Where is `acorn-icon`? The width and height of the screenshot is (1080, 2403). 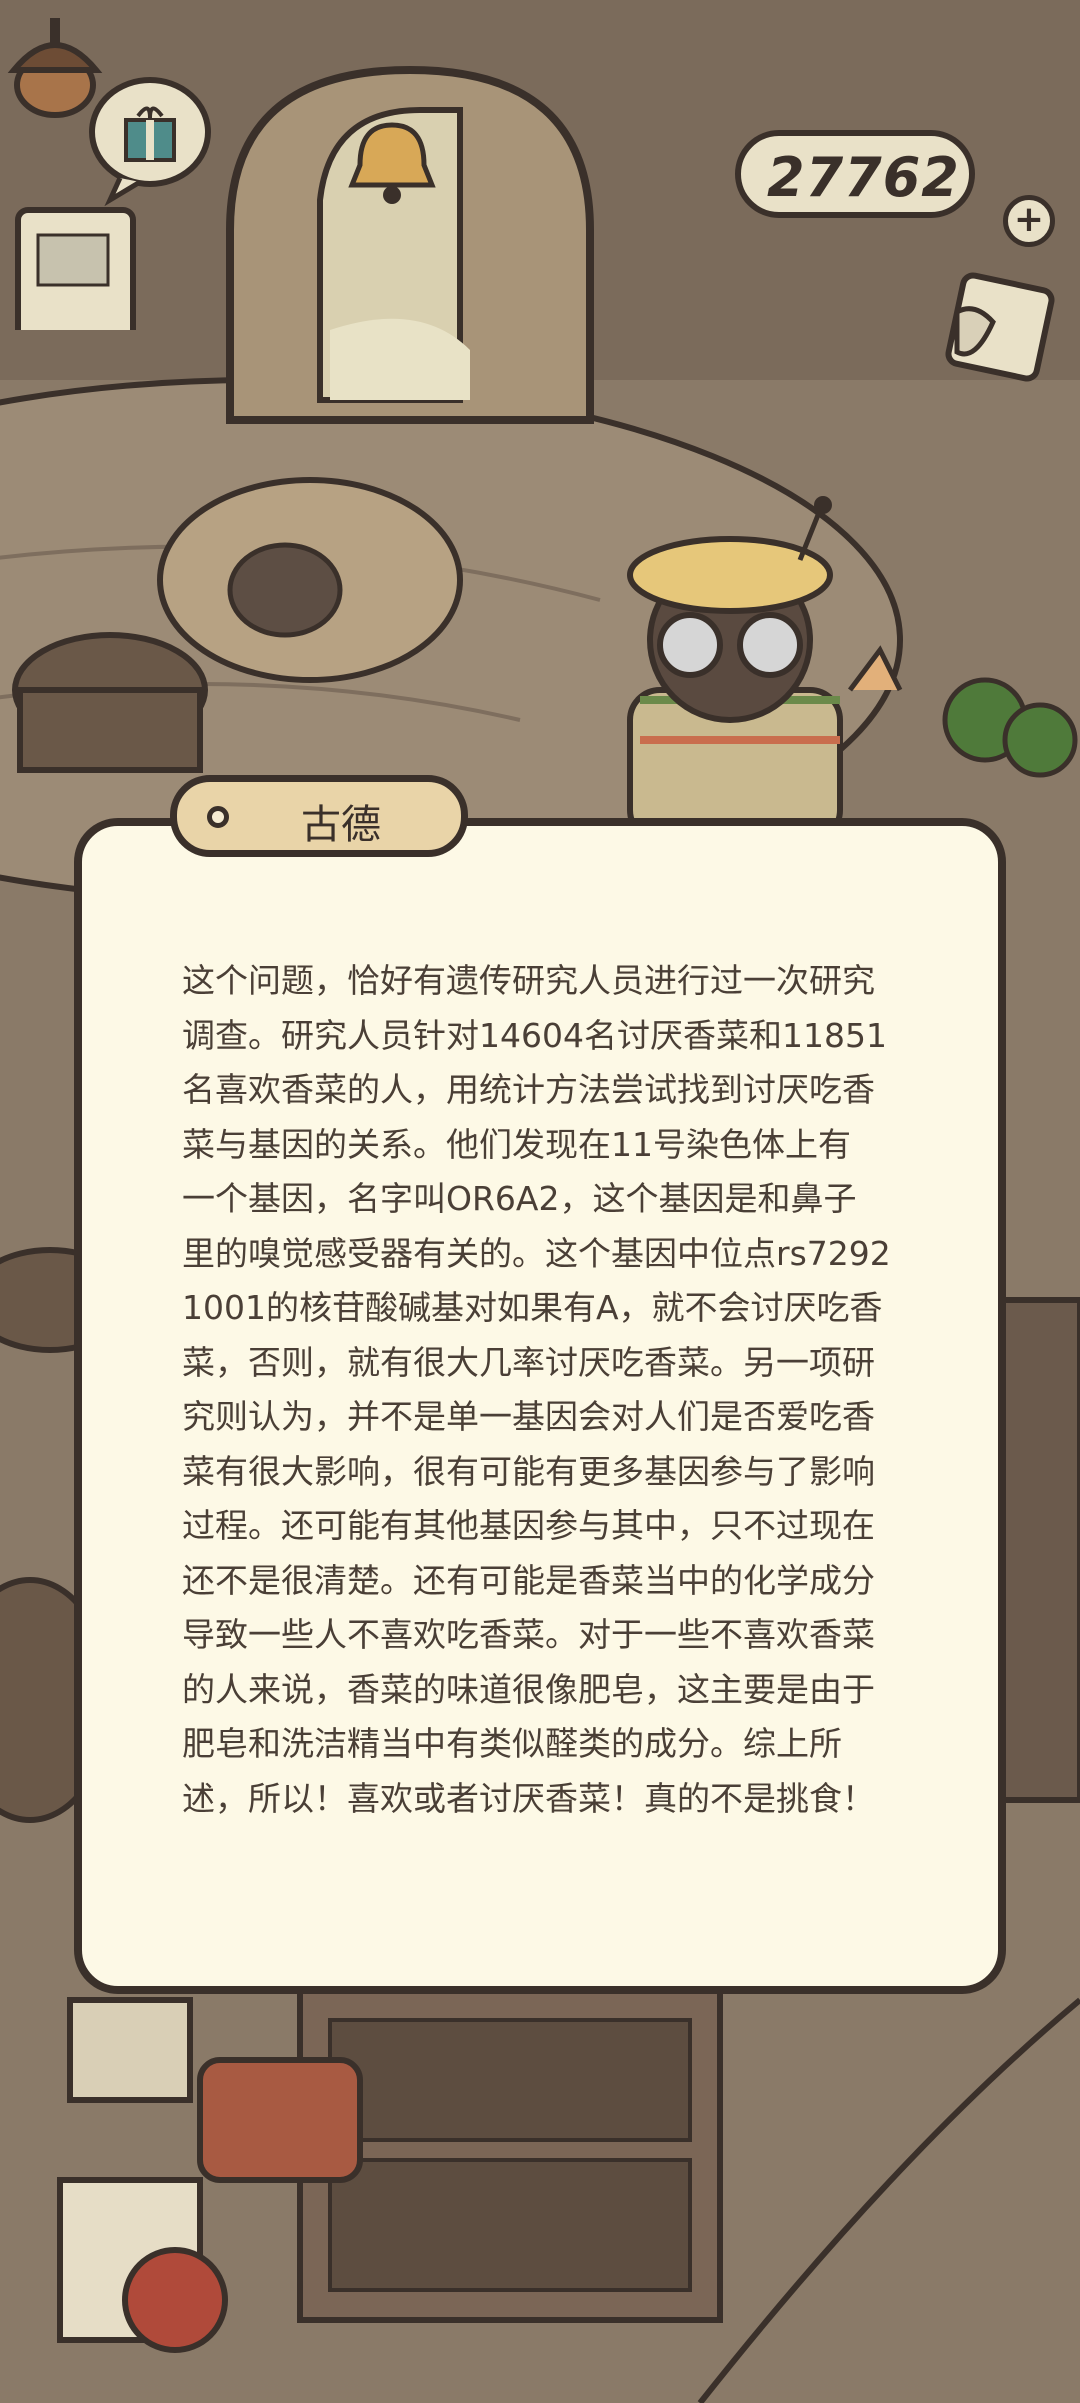 acorn-icon is located at coordinates (55, 68).